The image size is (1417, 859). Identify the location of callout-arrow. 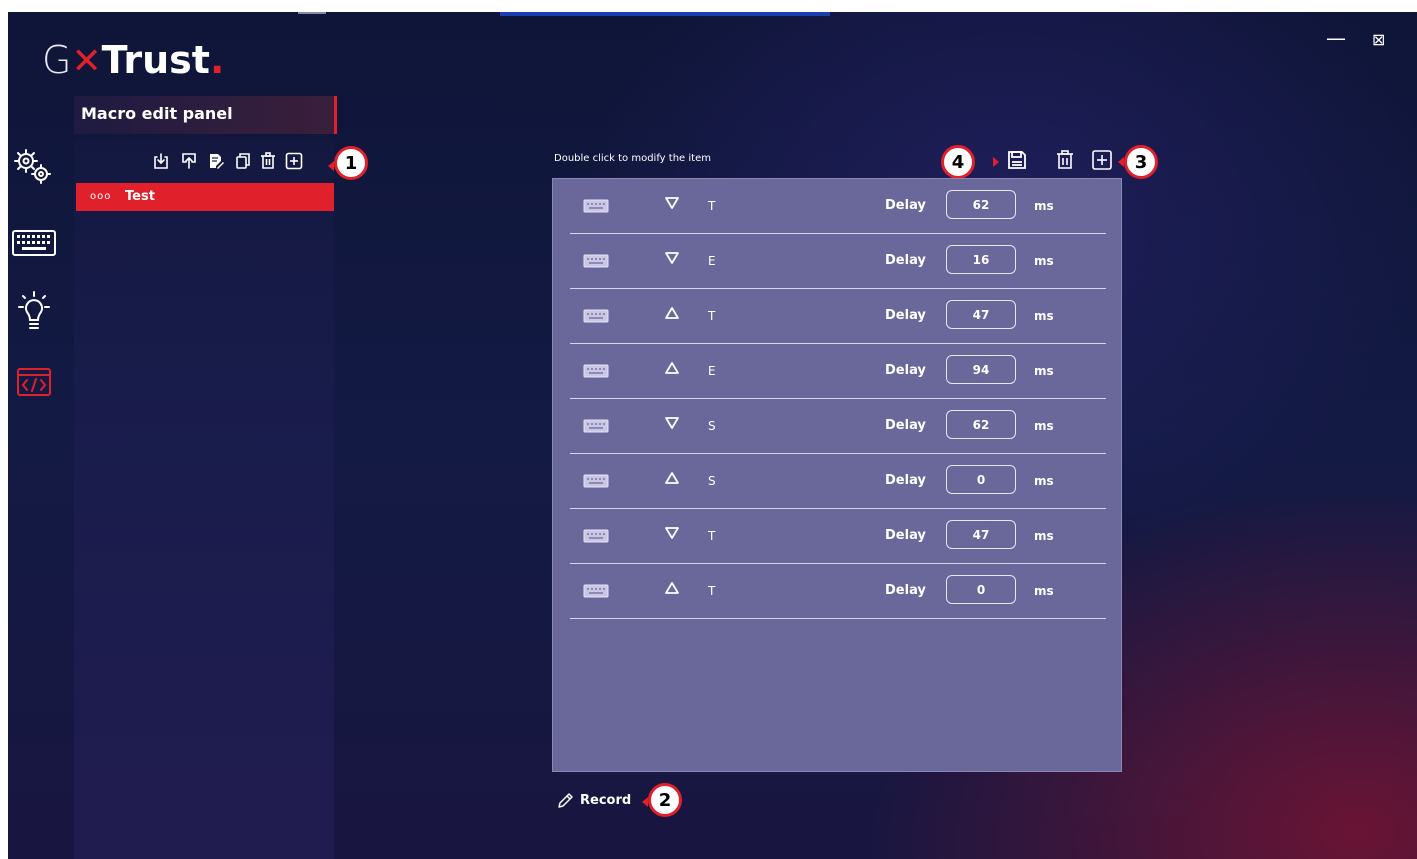
(996, 162).